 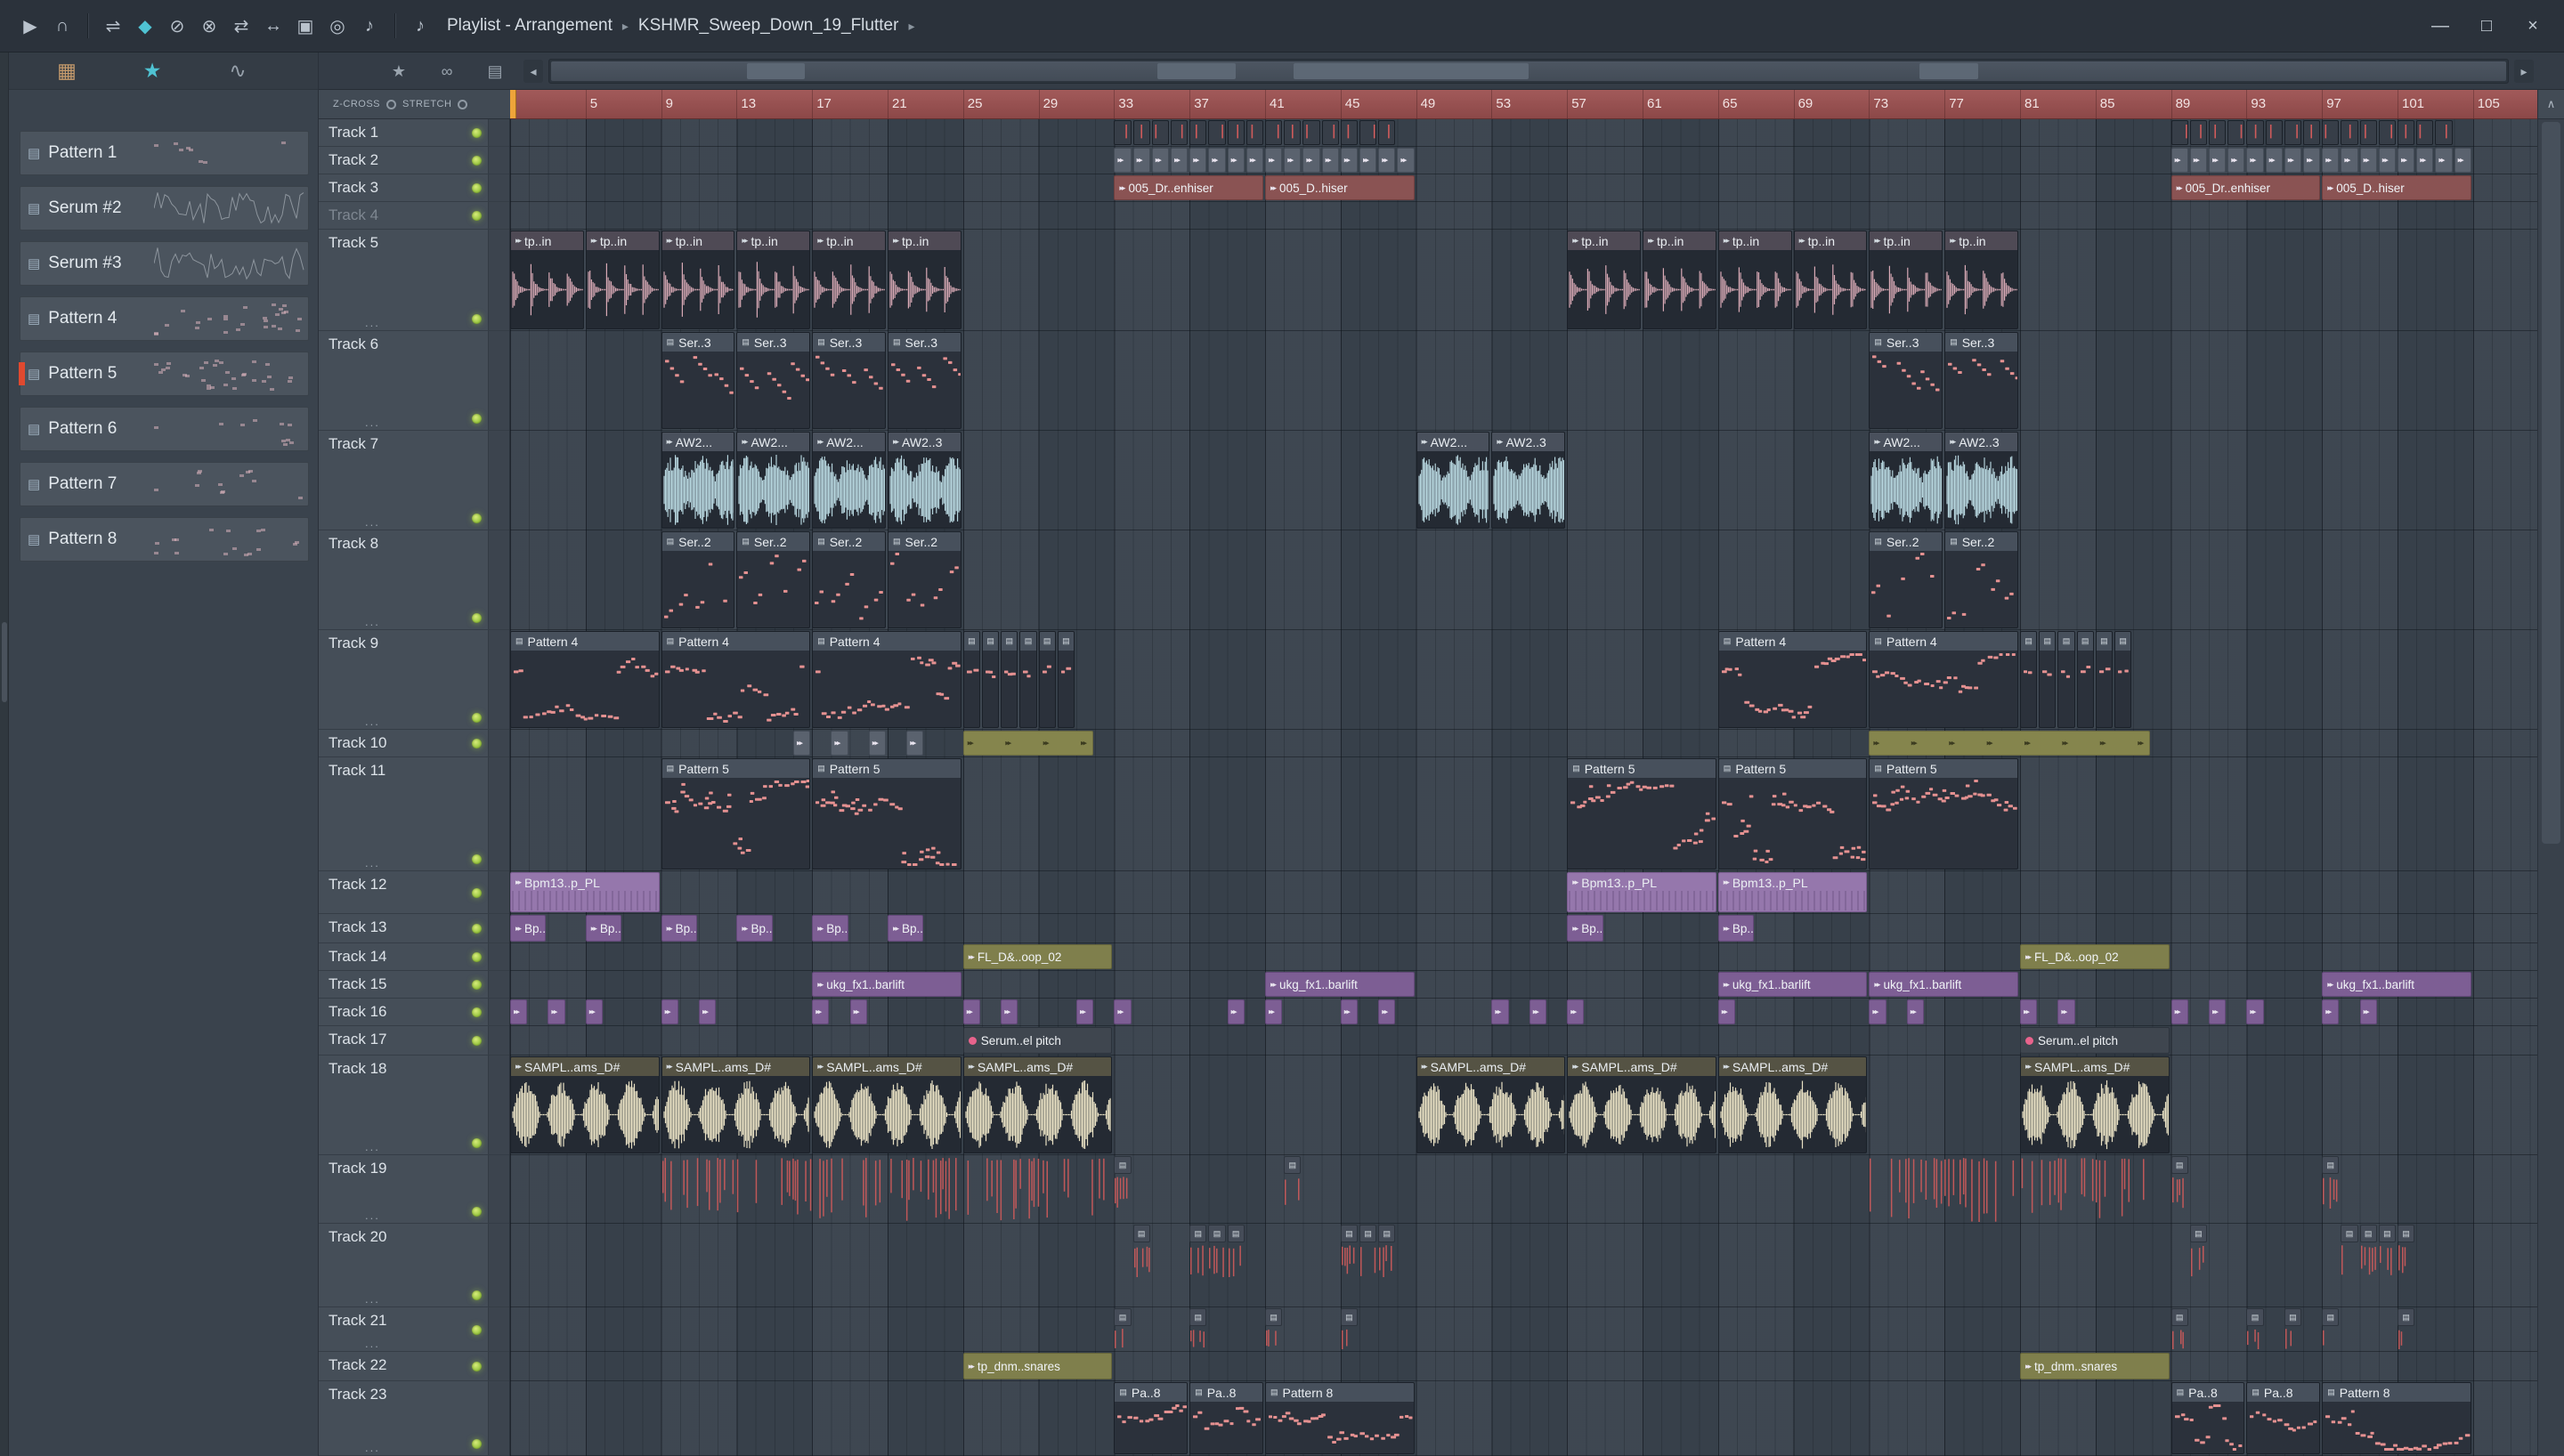 I want to click on track-header-track-3: Track 3, so click(x=414, y=188).